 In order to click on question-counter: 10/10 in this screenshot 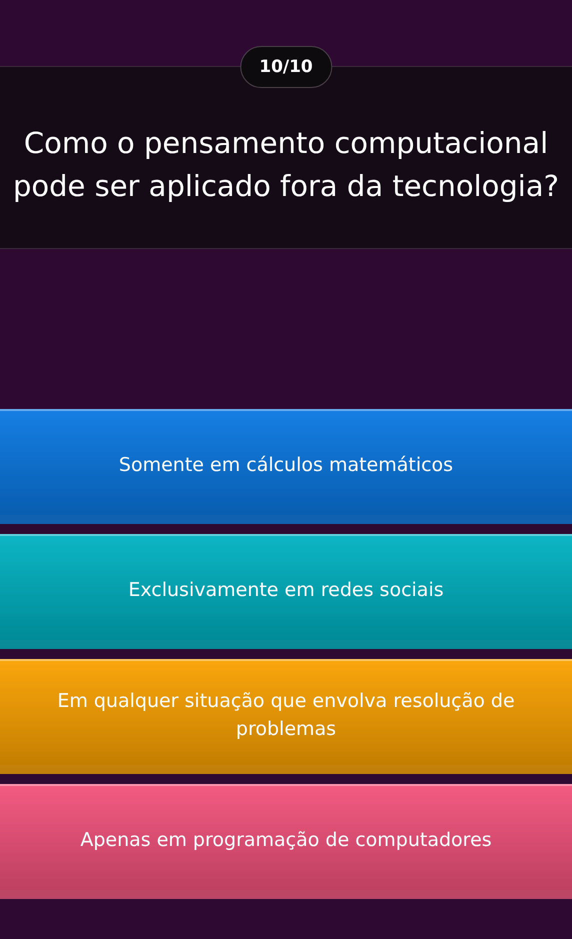, I will do `click(286, 67)`.